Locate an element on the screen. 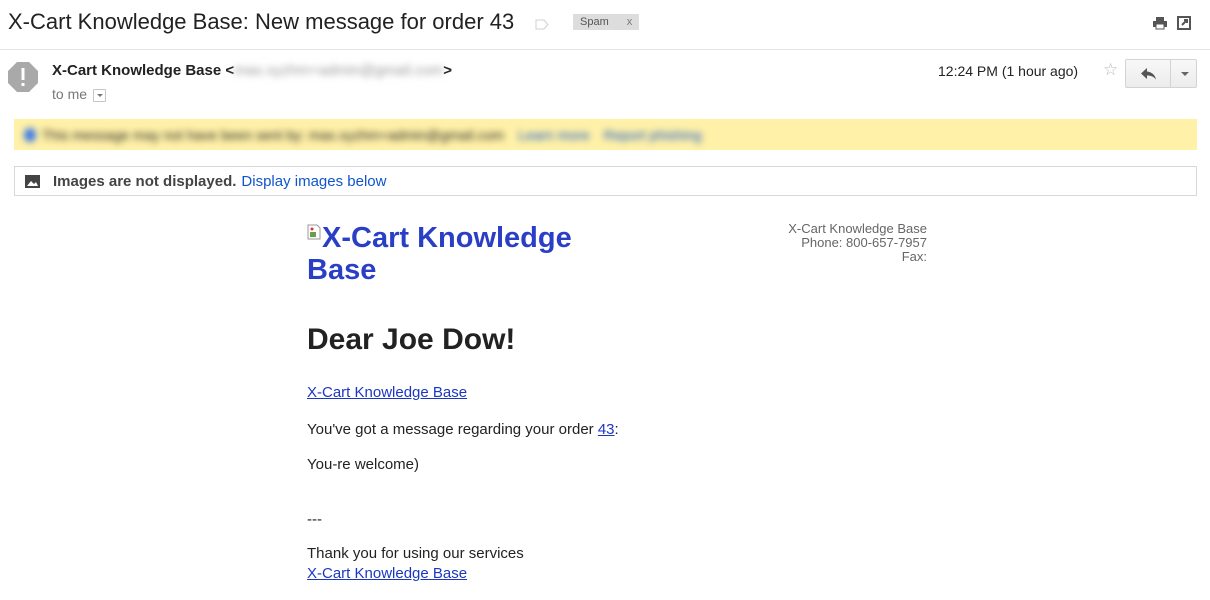 The width and height of the screenshot is (1210, 600). new-window-icon is located at coordinates (1184, 23).